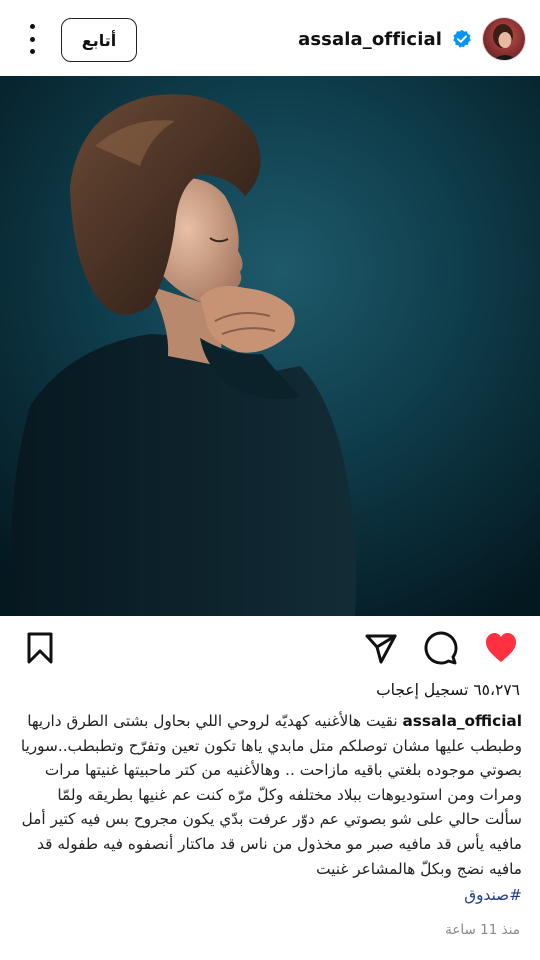 The image size is (540, 960). Describe the element at coordinates (269, 895) in the screenshot. I see `hashtag-link: #صندوق` at that location.